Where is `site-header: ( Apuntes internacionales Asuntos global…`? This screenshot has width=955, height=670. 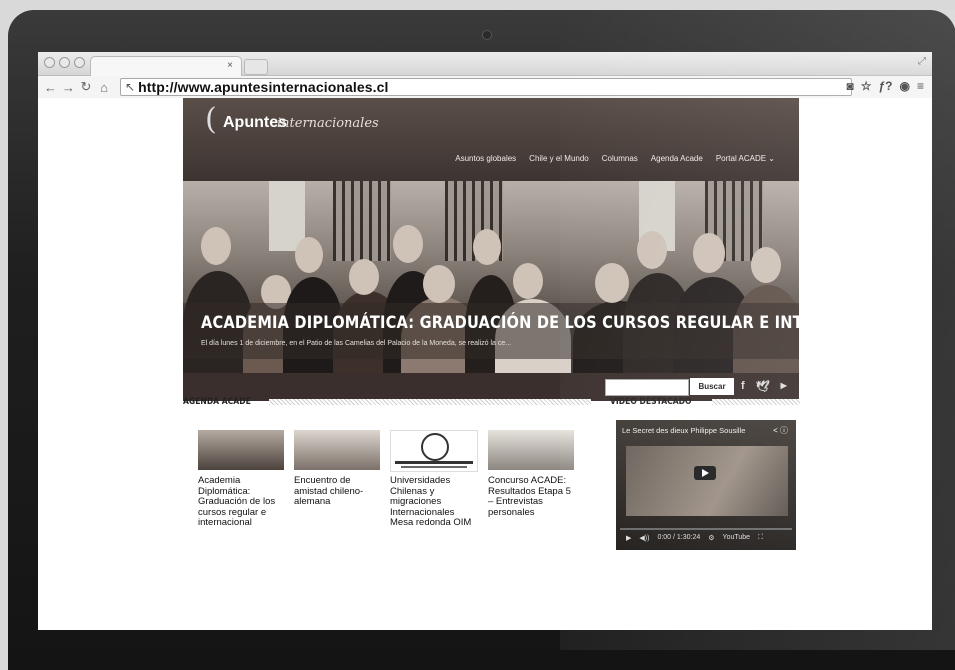 site-header: ( Apuntes internacionales Asuntos global… is located at coordinates (491, 139).